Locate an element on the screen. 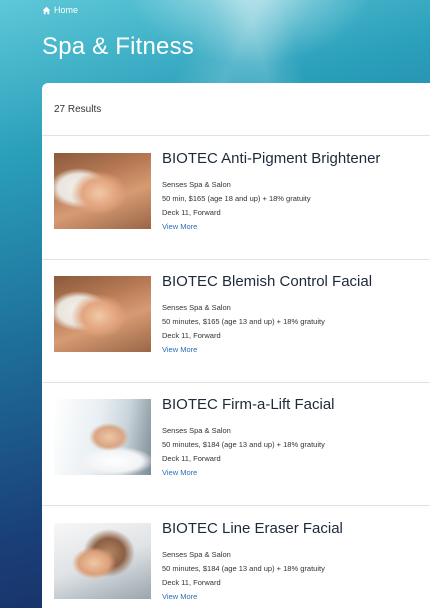 This screenshot has width=430, height=608. item-title: BIOTEC Blemish Control Facial is located at coordinates (267, 281).